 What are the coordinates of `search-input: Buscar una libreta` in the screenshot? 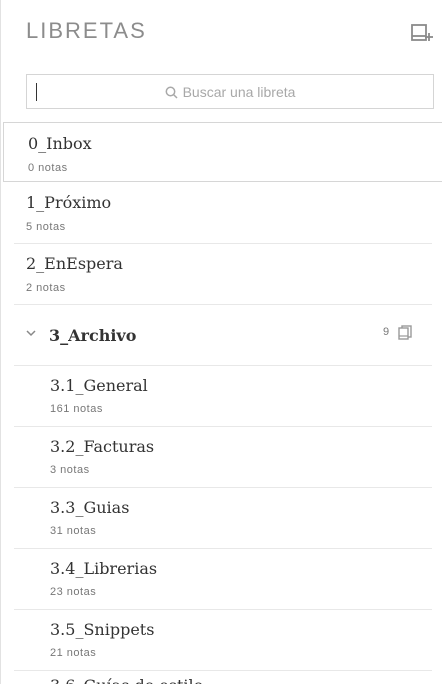 It's located at (230, 91).